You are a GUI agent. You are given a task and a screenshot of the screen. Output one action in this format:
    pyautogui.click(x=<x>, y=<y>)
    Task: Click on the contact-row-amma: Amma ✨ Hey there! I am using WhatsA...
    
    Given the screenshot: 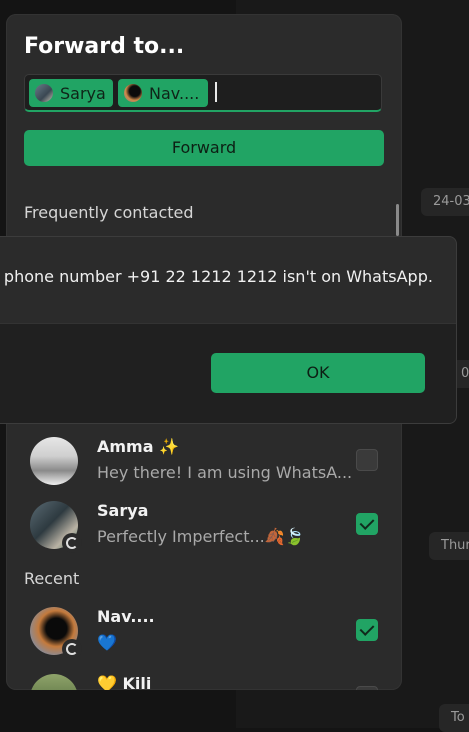 What is the action you would take?
    pyautogui.click(x=204, y=461)
    